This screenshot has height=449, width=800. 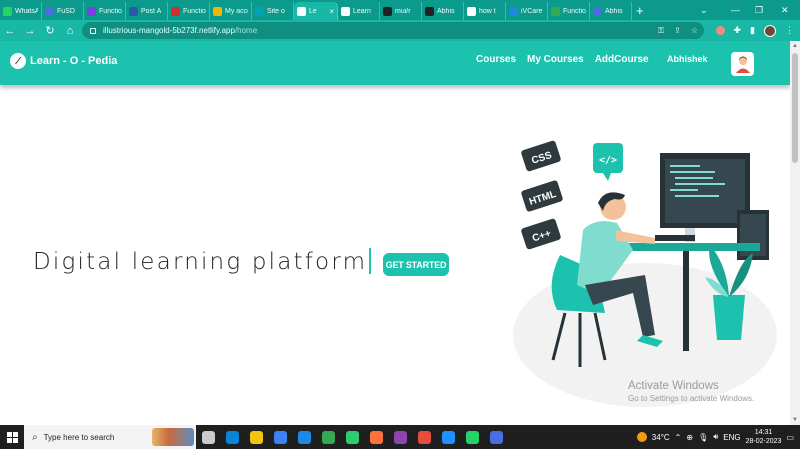 What do you see at coordinates (703, 437) in the screenshot?
I see `mic-icon: 🎙︎` at bounding box center [703, 437].